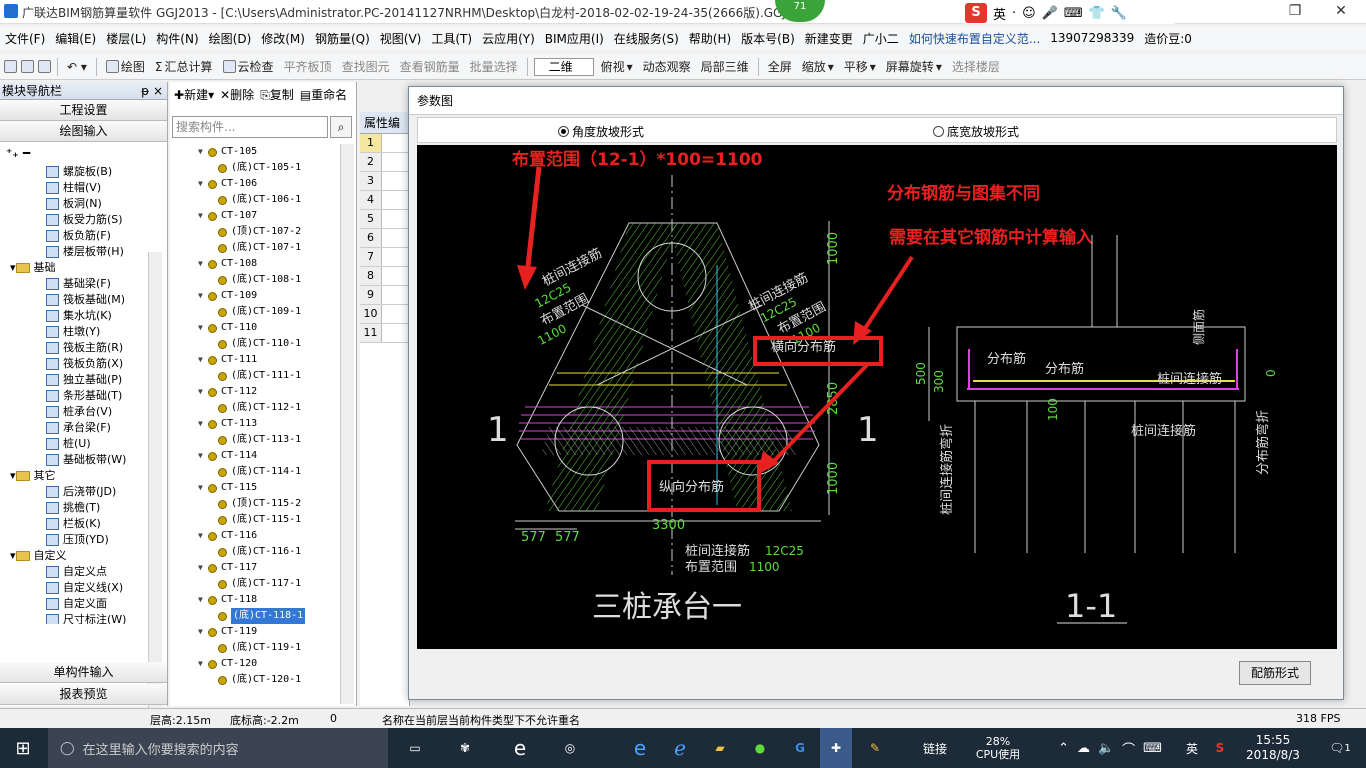  Describe the element at coordinates (74, 364) in the screenshot. I see `nav-tree-item: 筏板负筋(X)` at that location.